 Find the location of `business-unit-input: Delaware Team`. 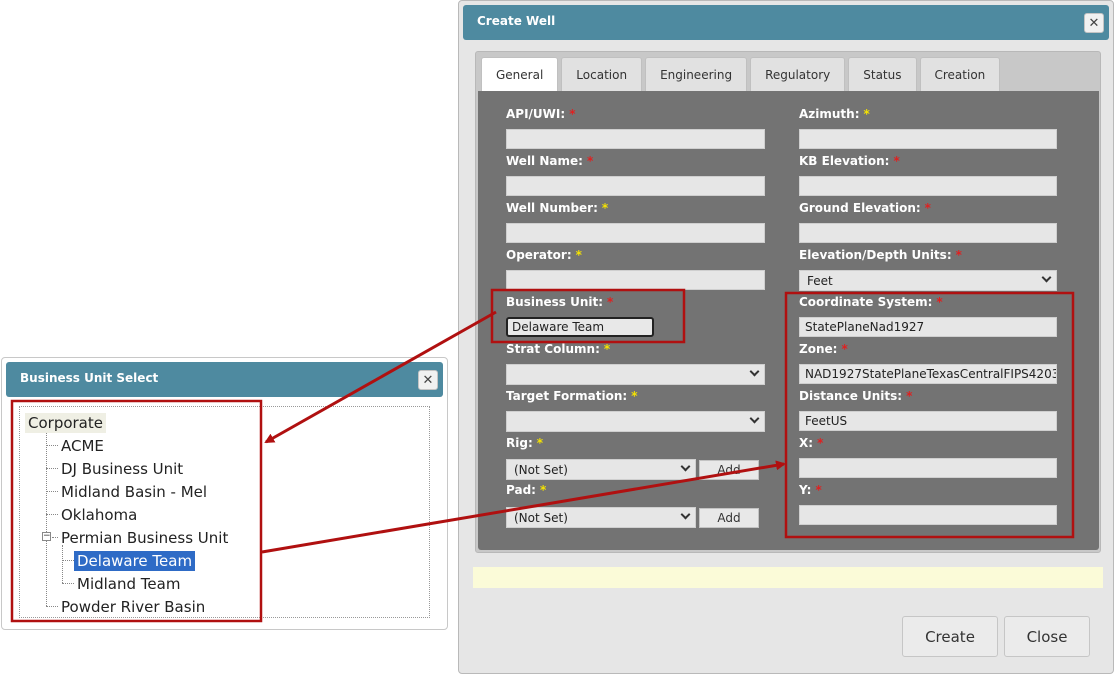

business-unit-input: Delaware Team is located at coordinates (580, 327).